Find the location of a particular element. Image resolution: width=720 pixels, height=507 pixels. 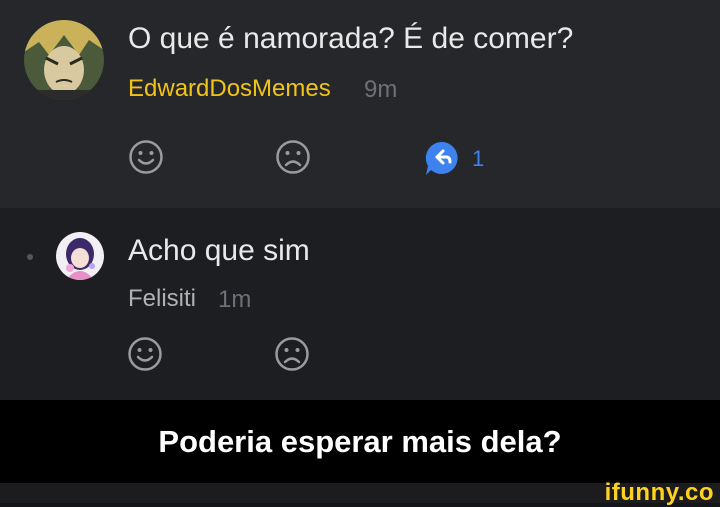

reply-author: Felisiti is located at coordinates (162, 299).